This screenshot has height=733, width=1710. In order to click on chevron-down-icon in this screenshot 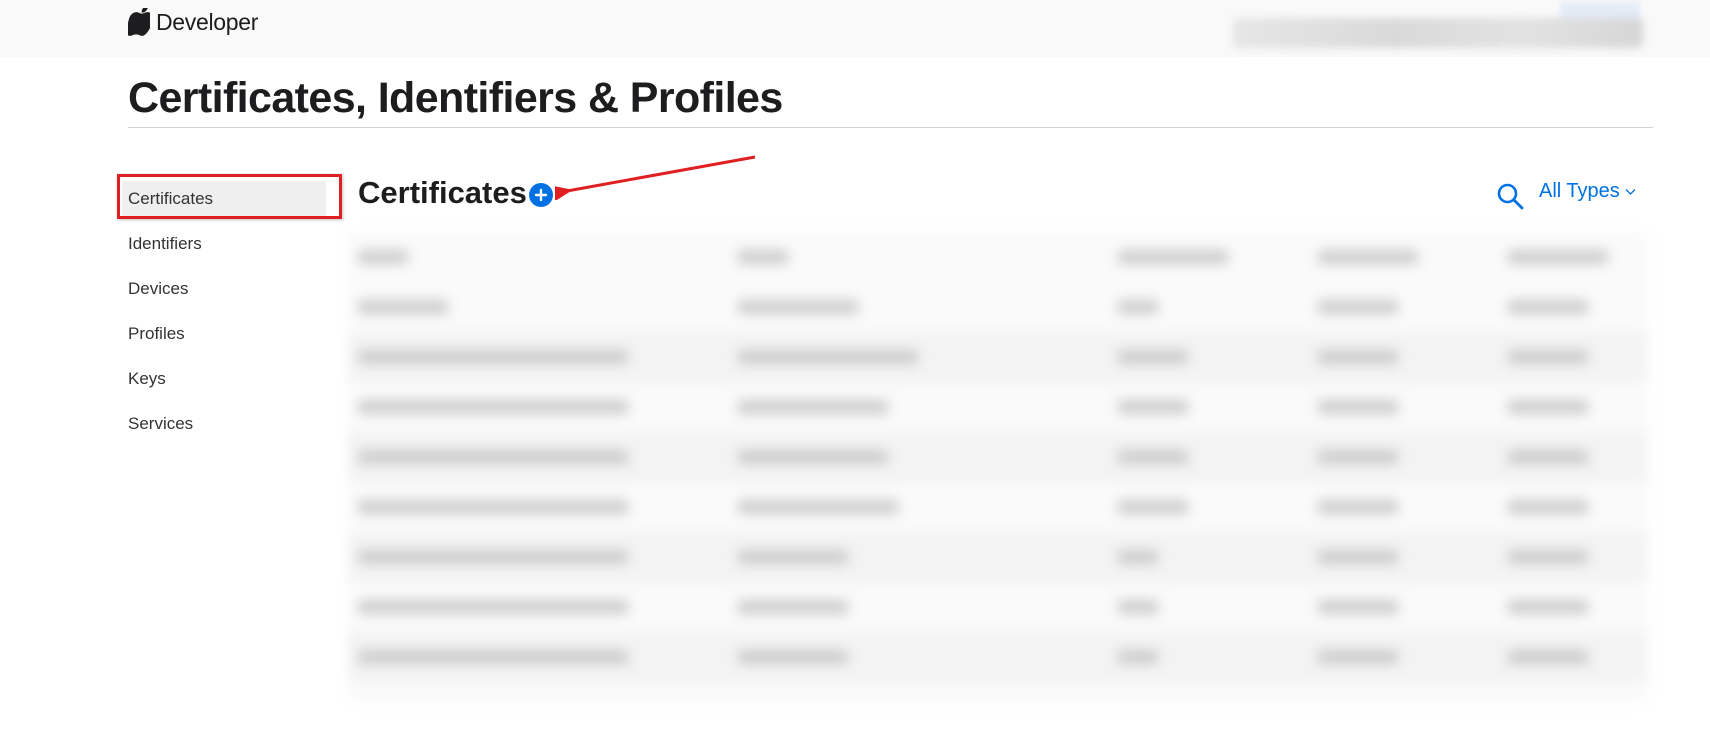, I will do `click(1630, 191)`.